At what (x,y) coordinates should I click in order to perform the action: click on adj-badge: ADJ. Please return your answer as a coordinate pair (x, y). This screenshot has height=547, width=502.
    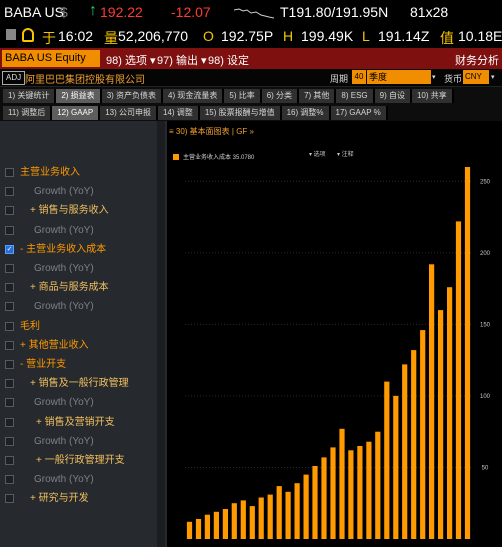
    Looking at the image, I should click on (14, 78).